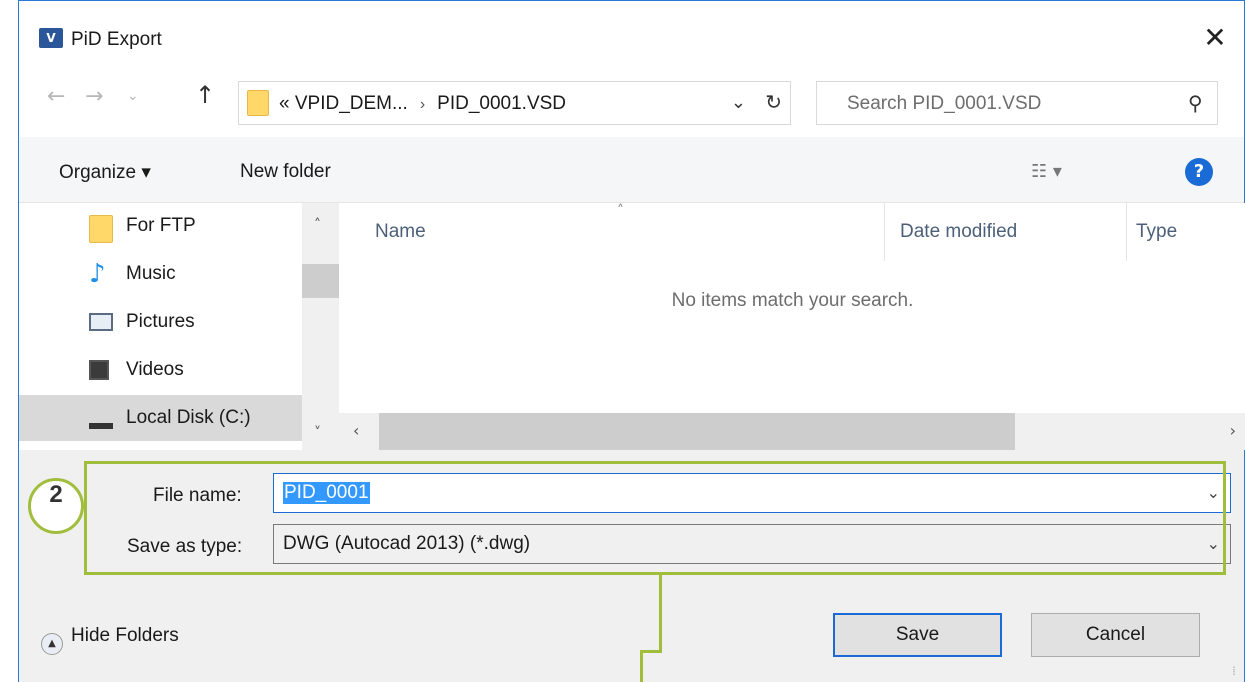 This screenshot has width=1245, height=682. I want to click on sidebar-item-videos: Videos, so click(160, 370).